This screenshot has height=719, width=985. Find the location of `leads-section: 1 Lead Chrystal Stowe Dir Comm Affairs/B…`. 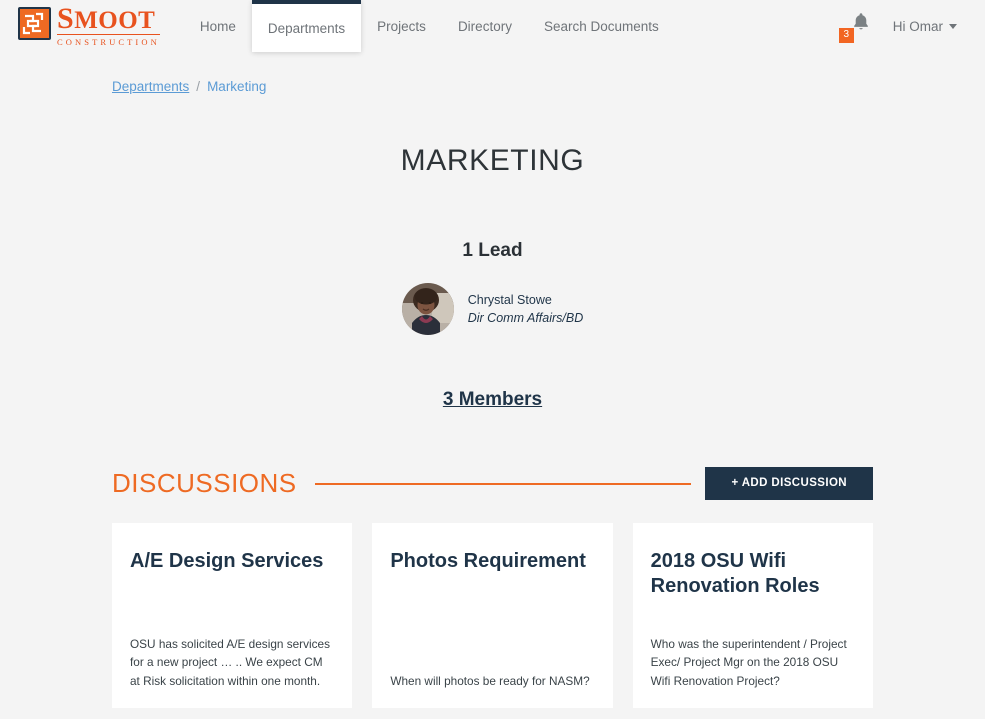

leads-section: 1 Lead Chrystal Stowe Dir Comm Affairs/B… is located at coordinates (492, 290).